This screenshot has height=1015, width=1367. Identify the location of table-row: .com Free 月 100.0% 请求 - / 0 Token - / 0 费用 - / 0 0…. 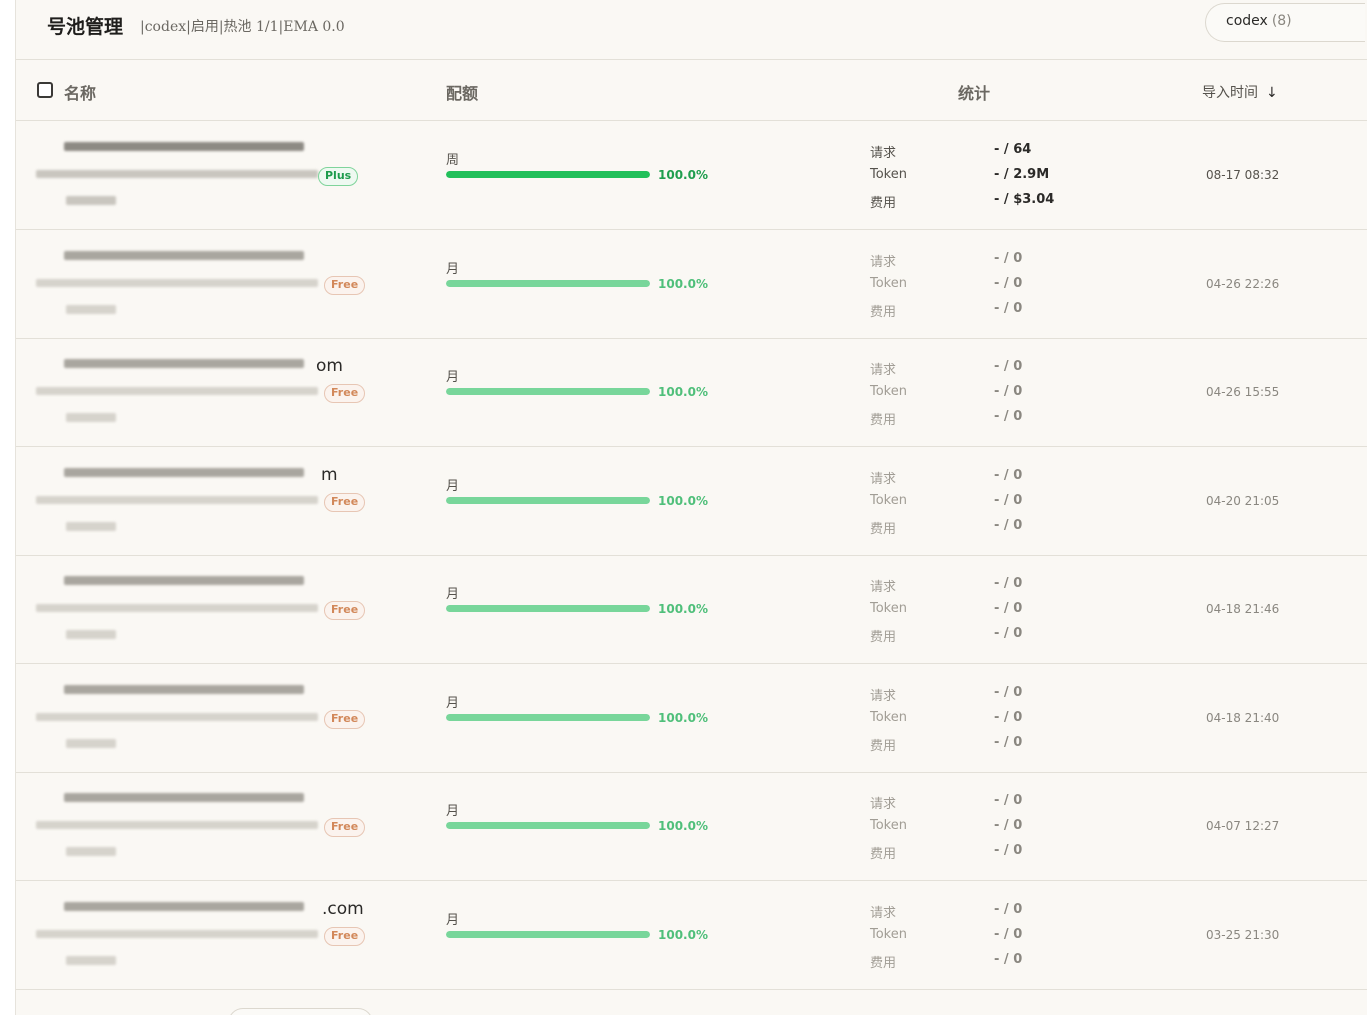
(691, 935).